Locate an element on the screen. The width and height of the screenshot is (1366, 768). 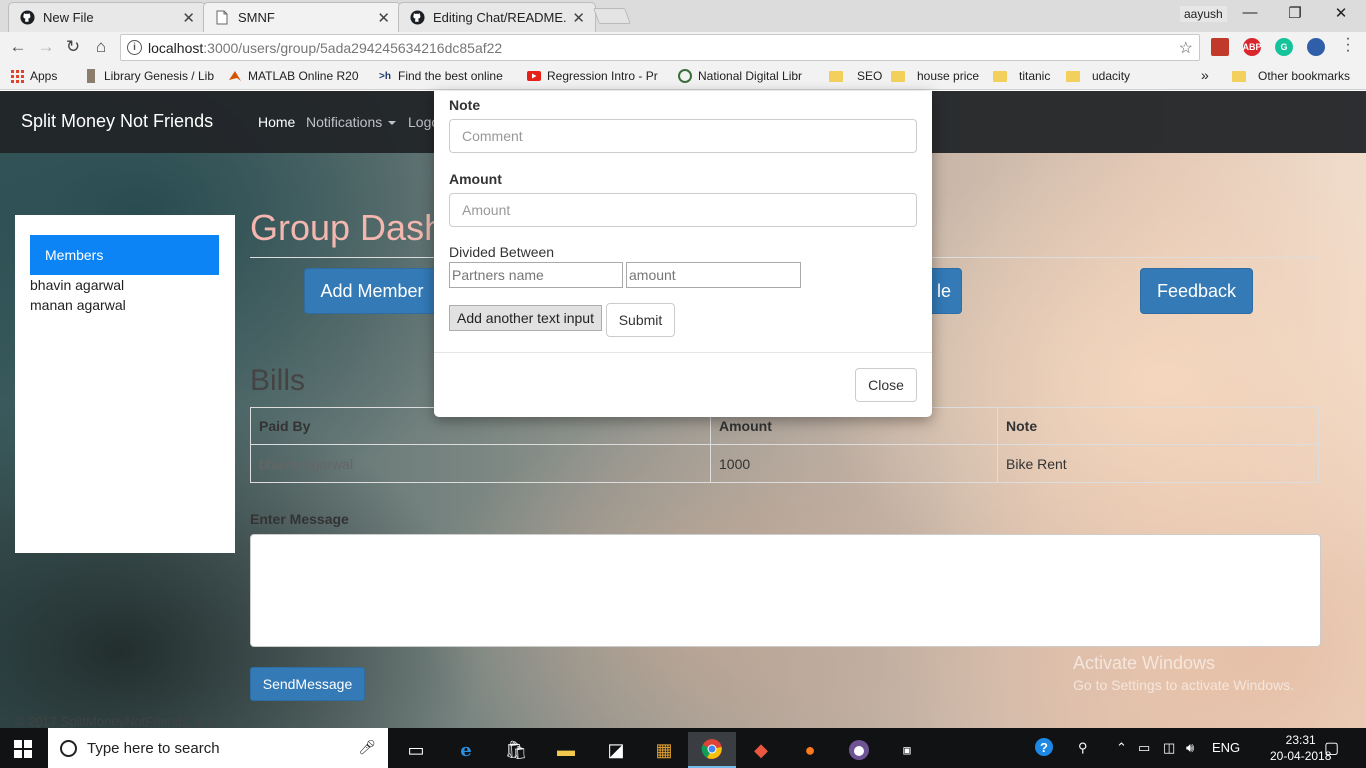
table-row: bhavin agarwal 1000 Bike Rent is located at coordinates (784, 463).